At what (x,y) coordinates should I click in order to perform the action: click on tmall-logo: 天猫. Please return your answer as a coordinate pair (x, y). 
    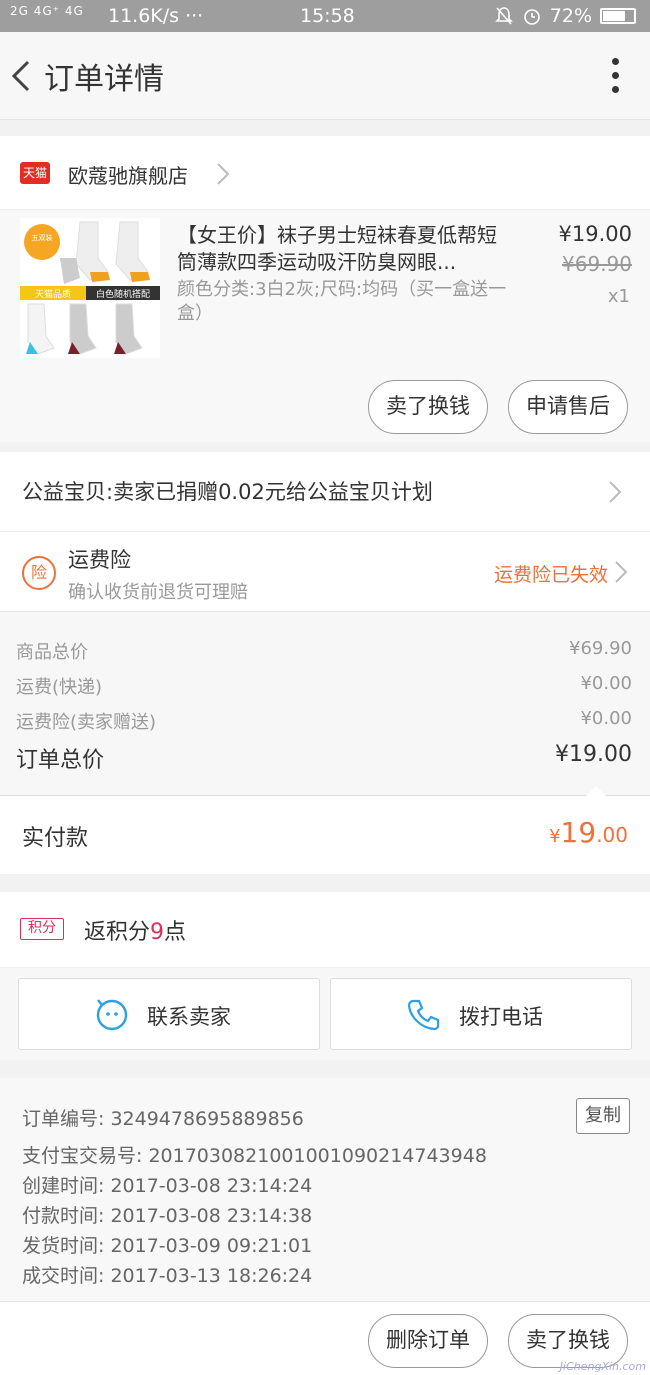
    Looking at the image, I should click on (35, 173).